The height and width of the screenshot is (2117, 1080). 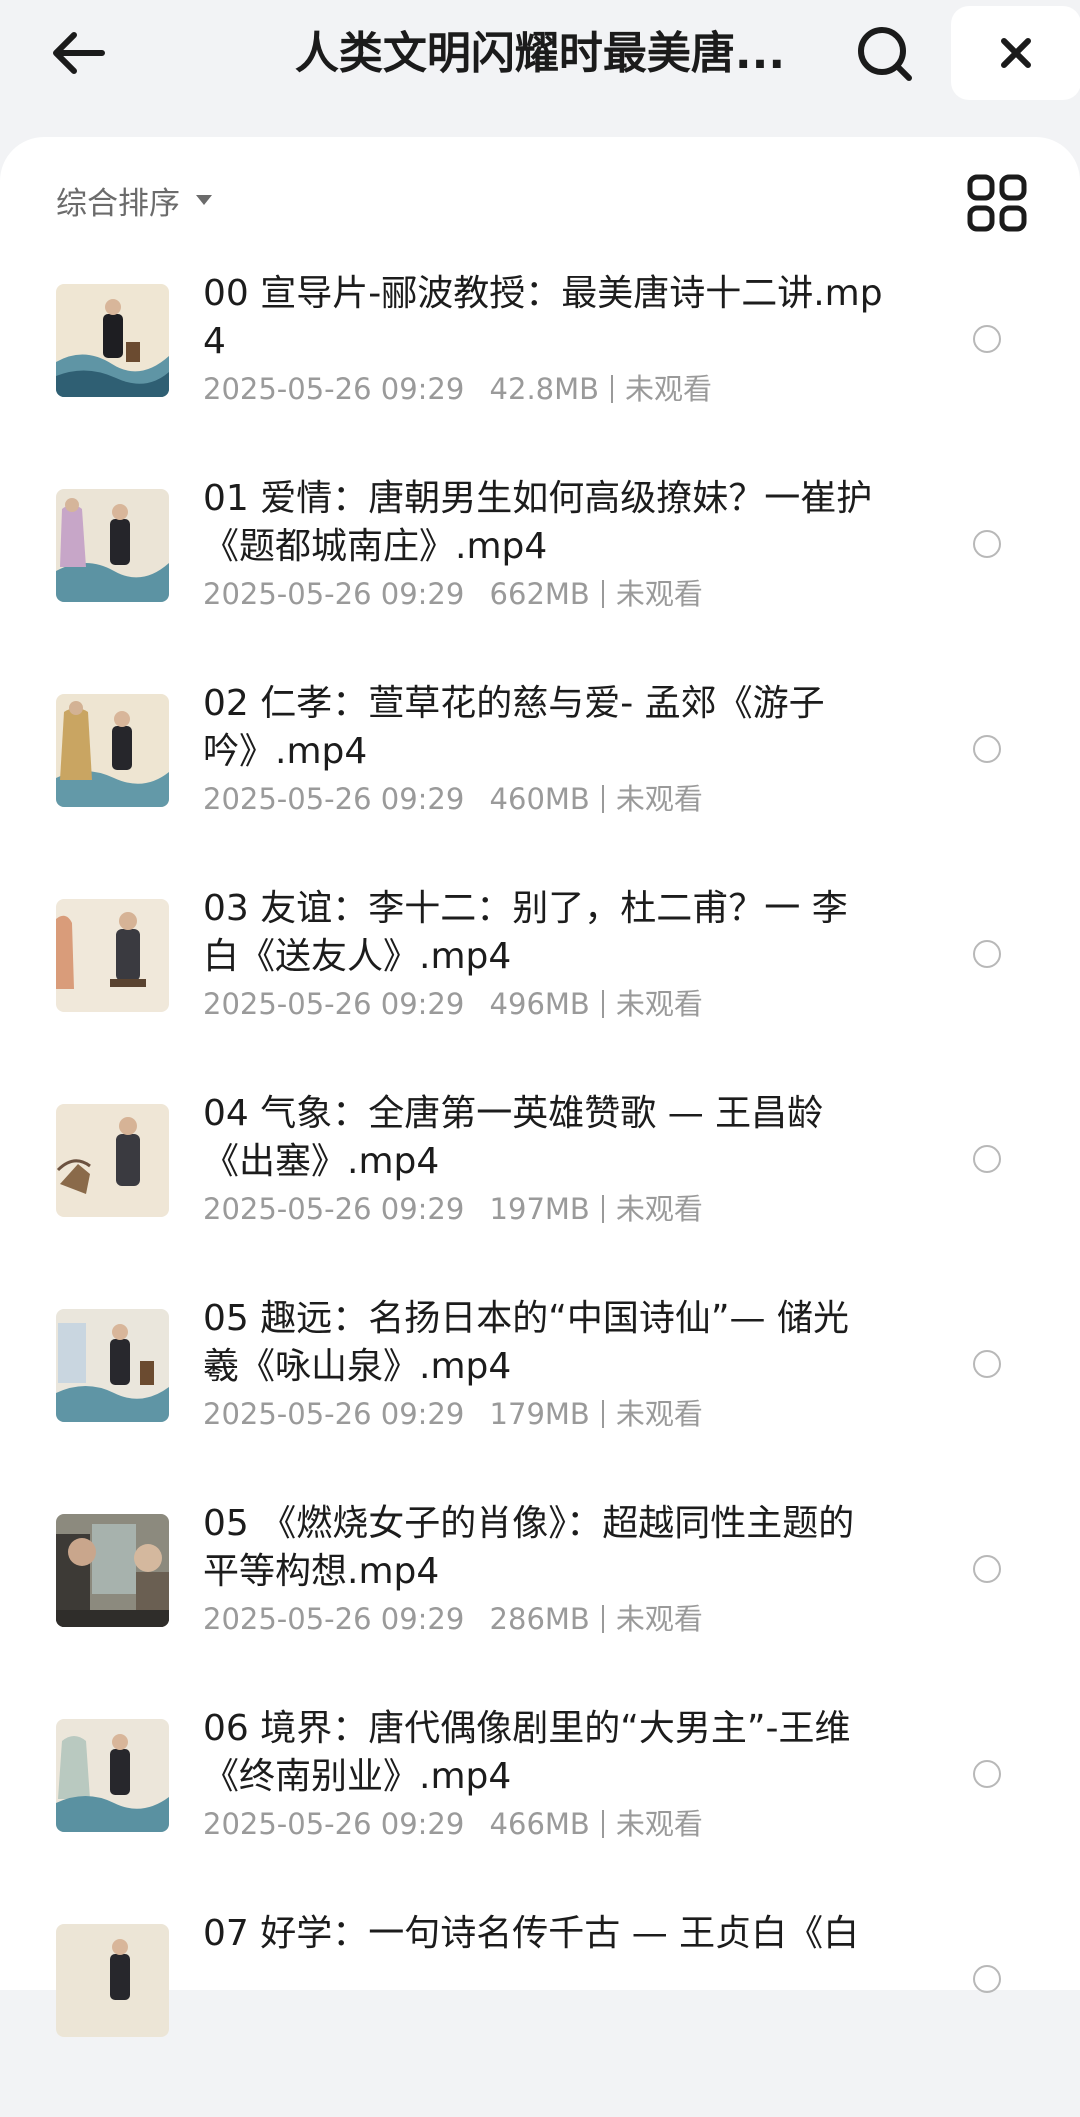 What do you see at coordinates (525, 932) in the screenshot?
I see `file-name: 03 友谊：李十二：别了，杜二甫？一 李白《送友人》.mp4` at bounding box center [525, 932].